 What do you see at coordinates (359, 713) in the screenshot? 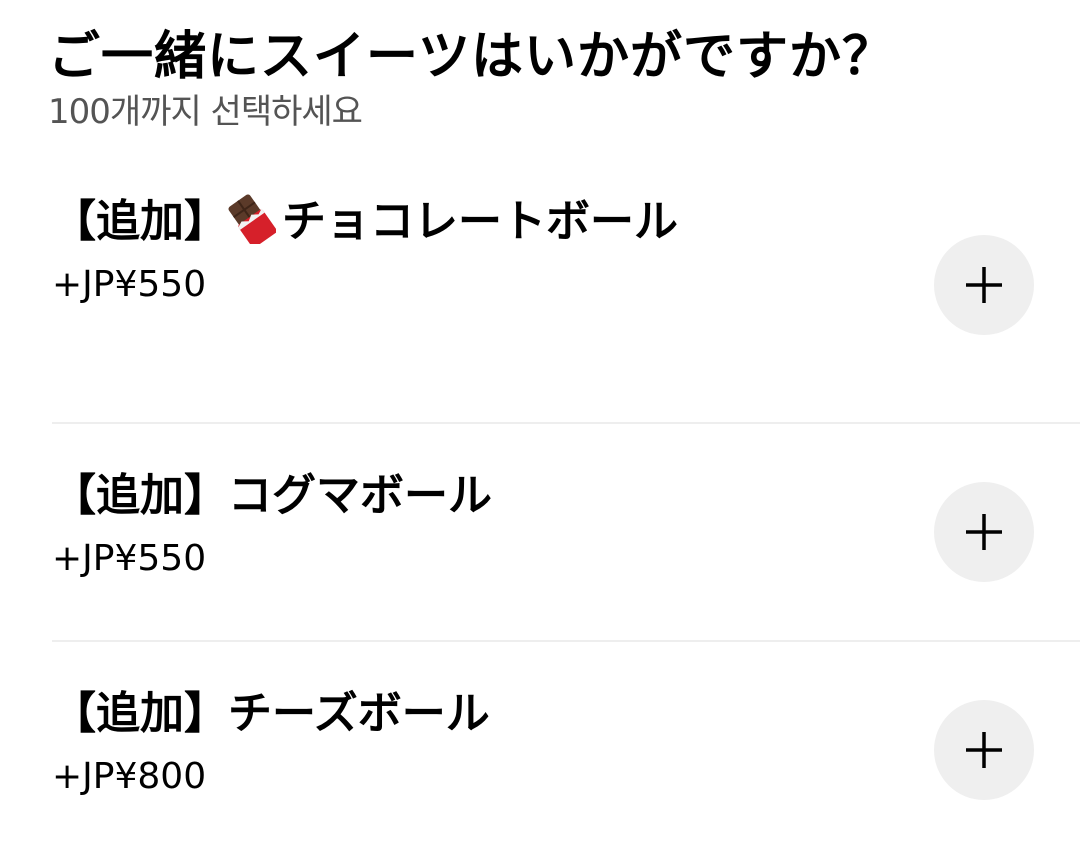
I see `item-title: チーズボール` at bounding box center [359, 713].